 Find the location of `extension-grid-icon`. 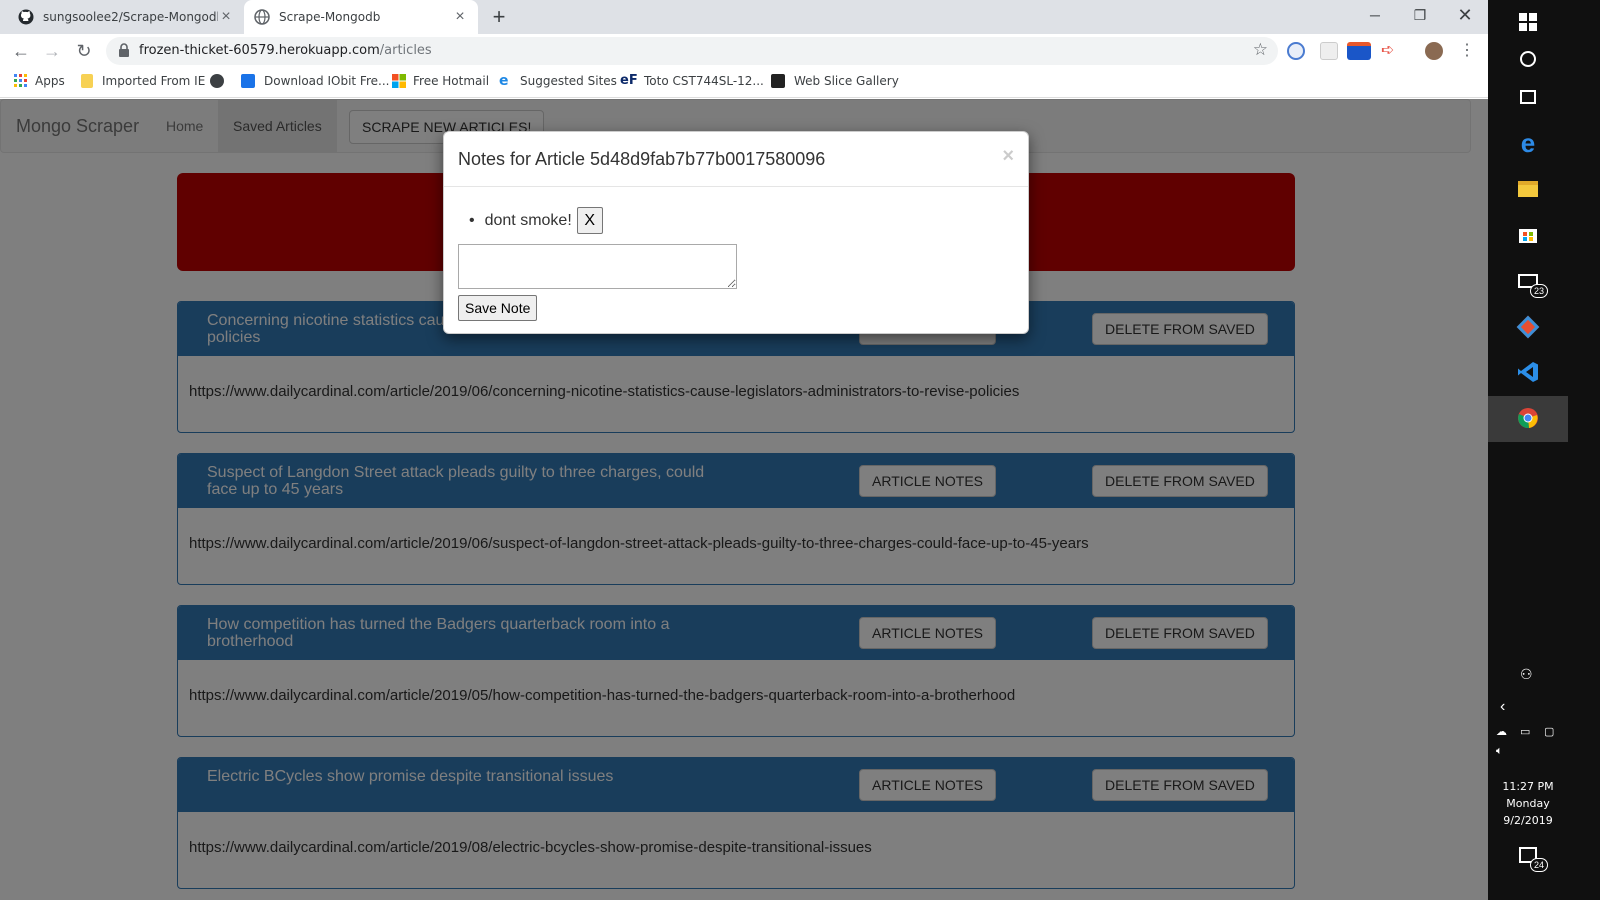

extension-grid-icon is located at coordinates (1329, 51).